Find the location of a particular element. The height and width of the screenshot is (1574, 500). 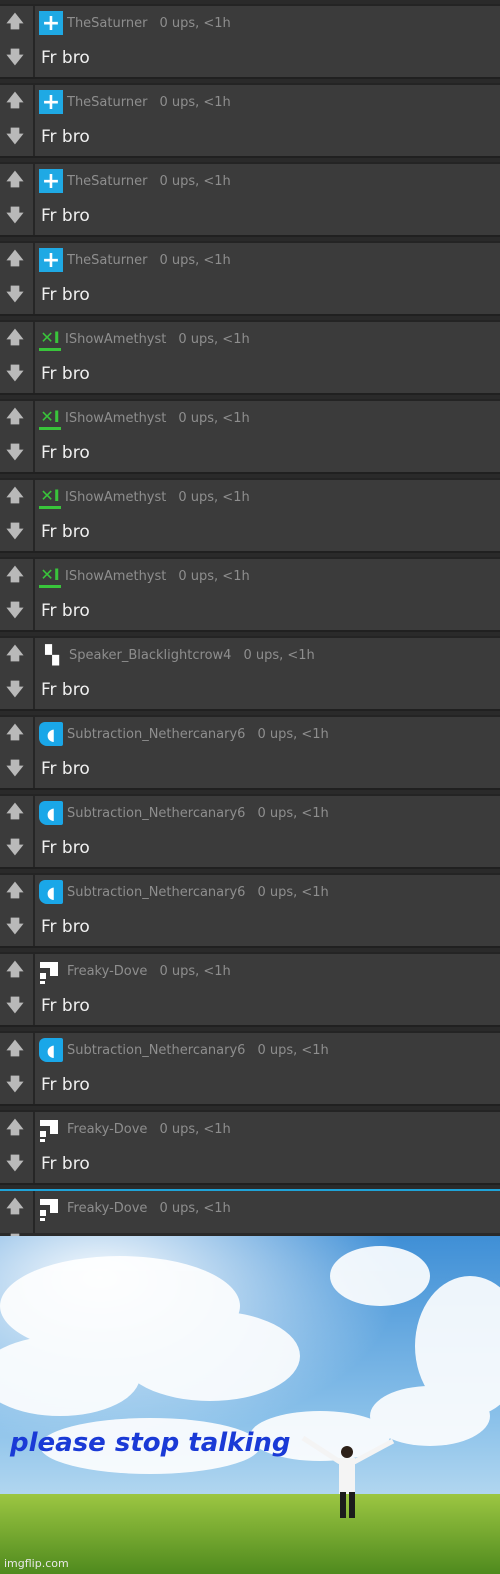

vote-column: 🡅🡇 is located at coordinates (17, 120).